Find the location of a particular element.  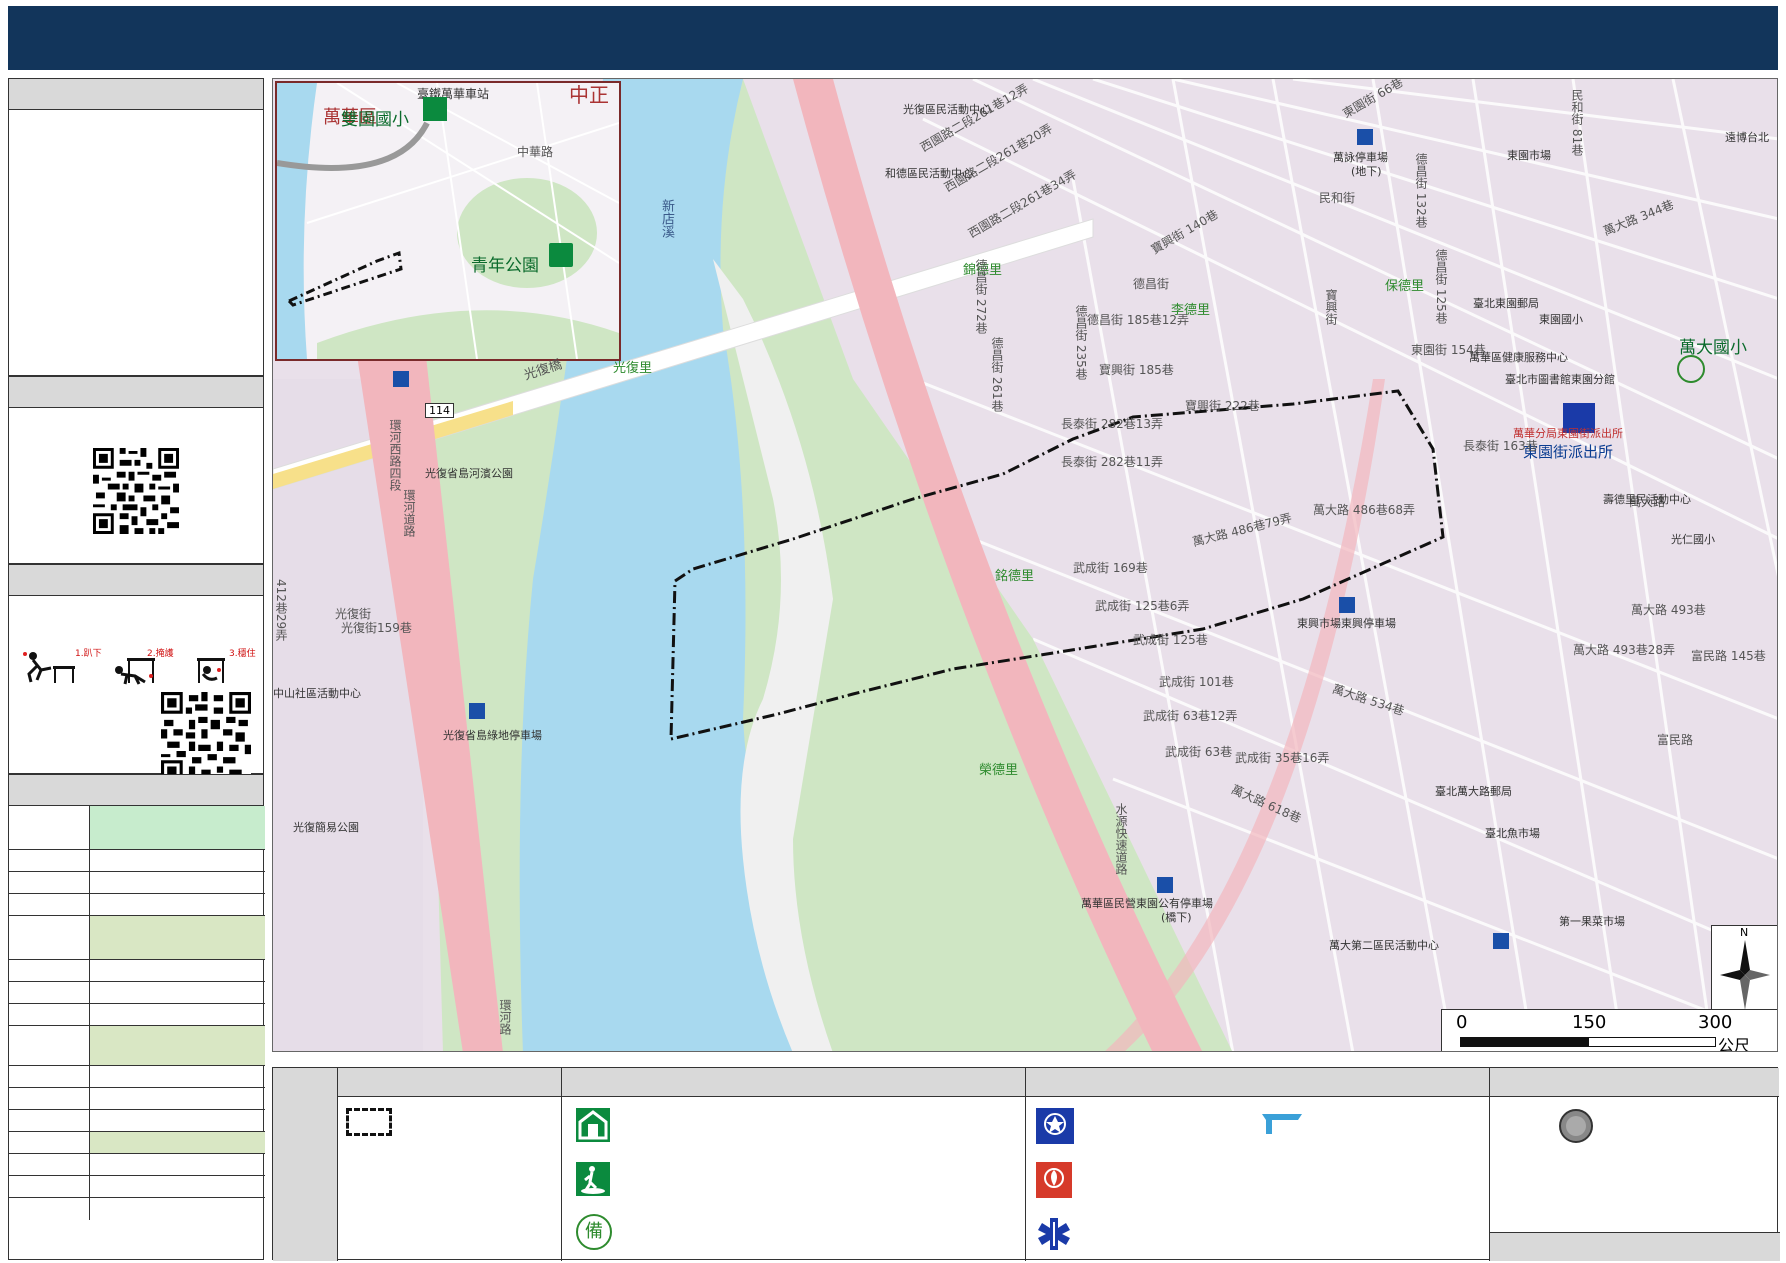

legend-col-other is located at coordinates (1634, 1164).